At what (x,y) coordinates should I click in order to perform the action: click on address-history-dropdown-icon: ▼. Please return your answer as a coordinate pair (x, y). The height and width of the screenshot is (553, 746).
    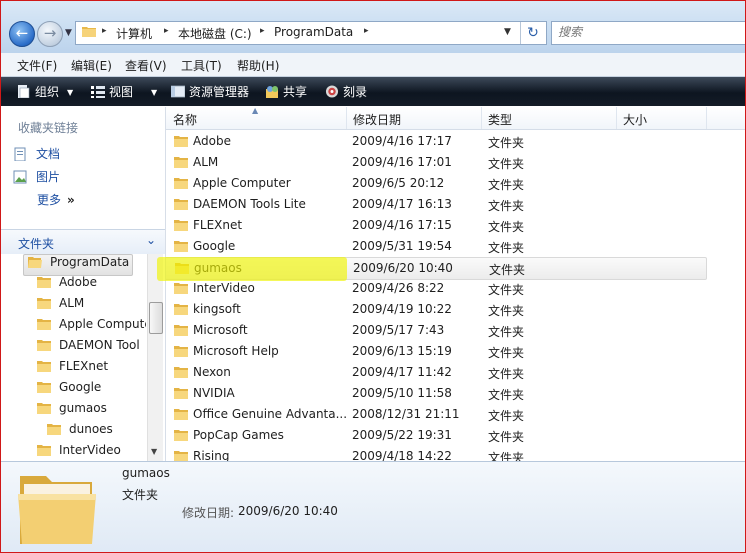
    Looking at the image, I should click on (507, 32).